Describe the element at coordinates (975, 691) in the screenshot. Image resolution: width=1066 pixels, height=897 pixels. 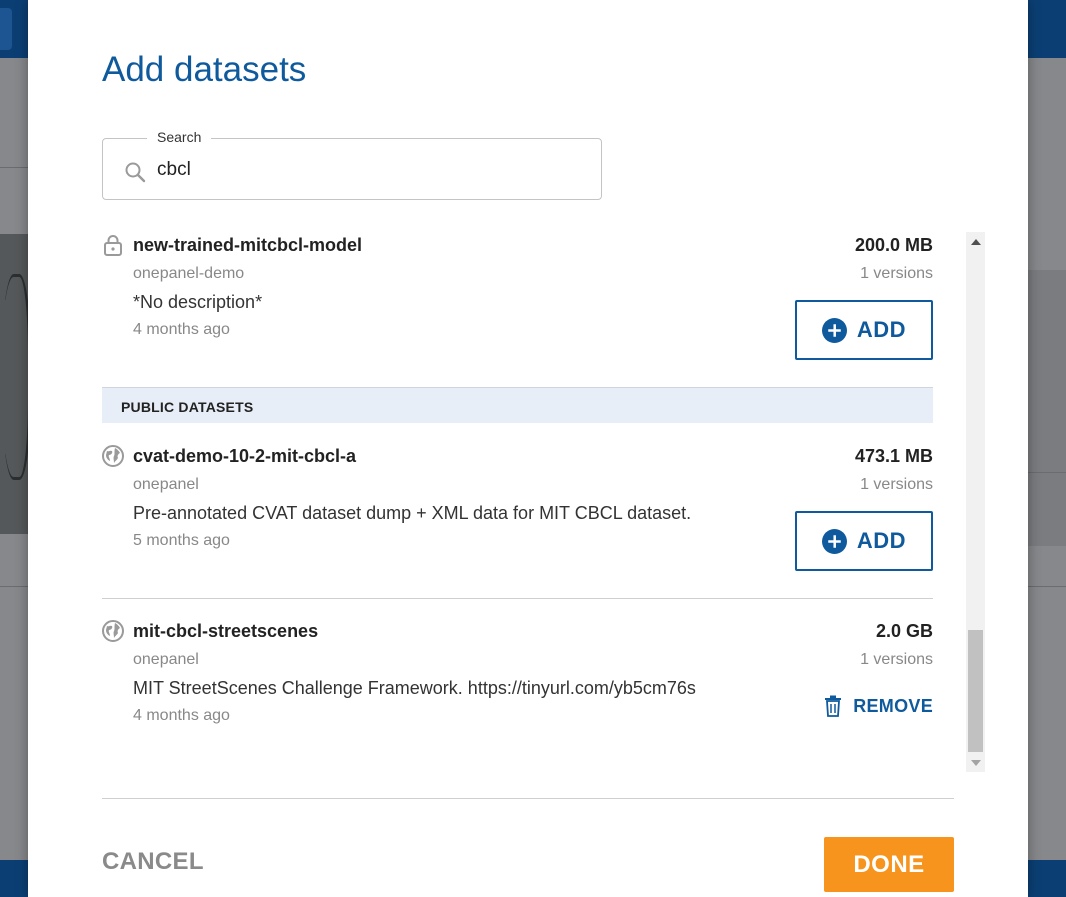
I see `scroll-thumb` at that location.